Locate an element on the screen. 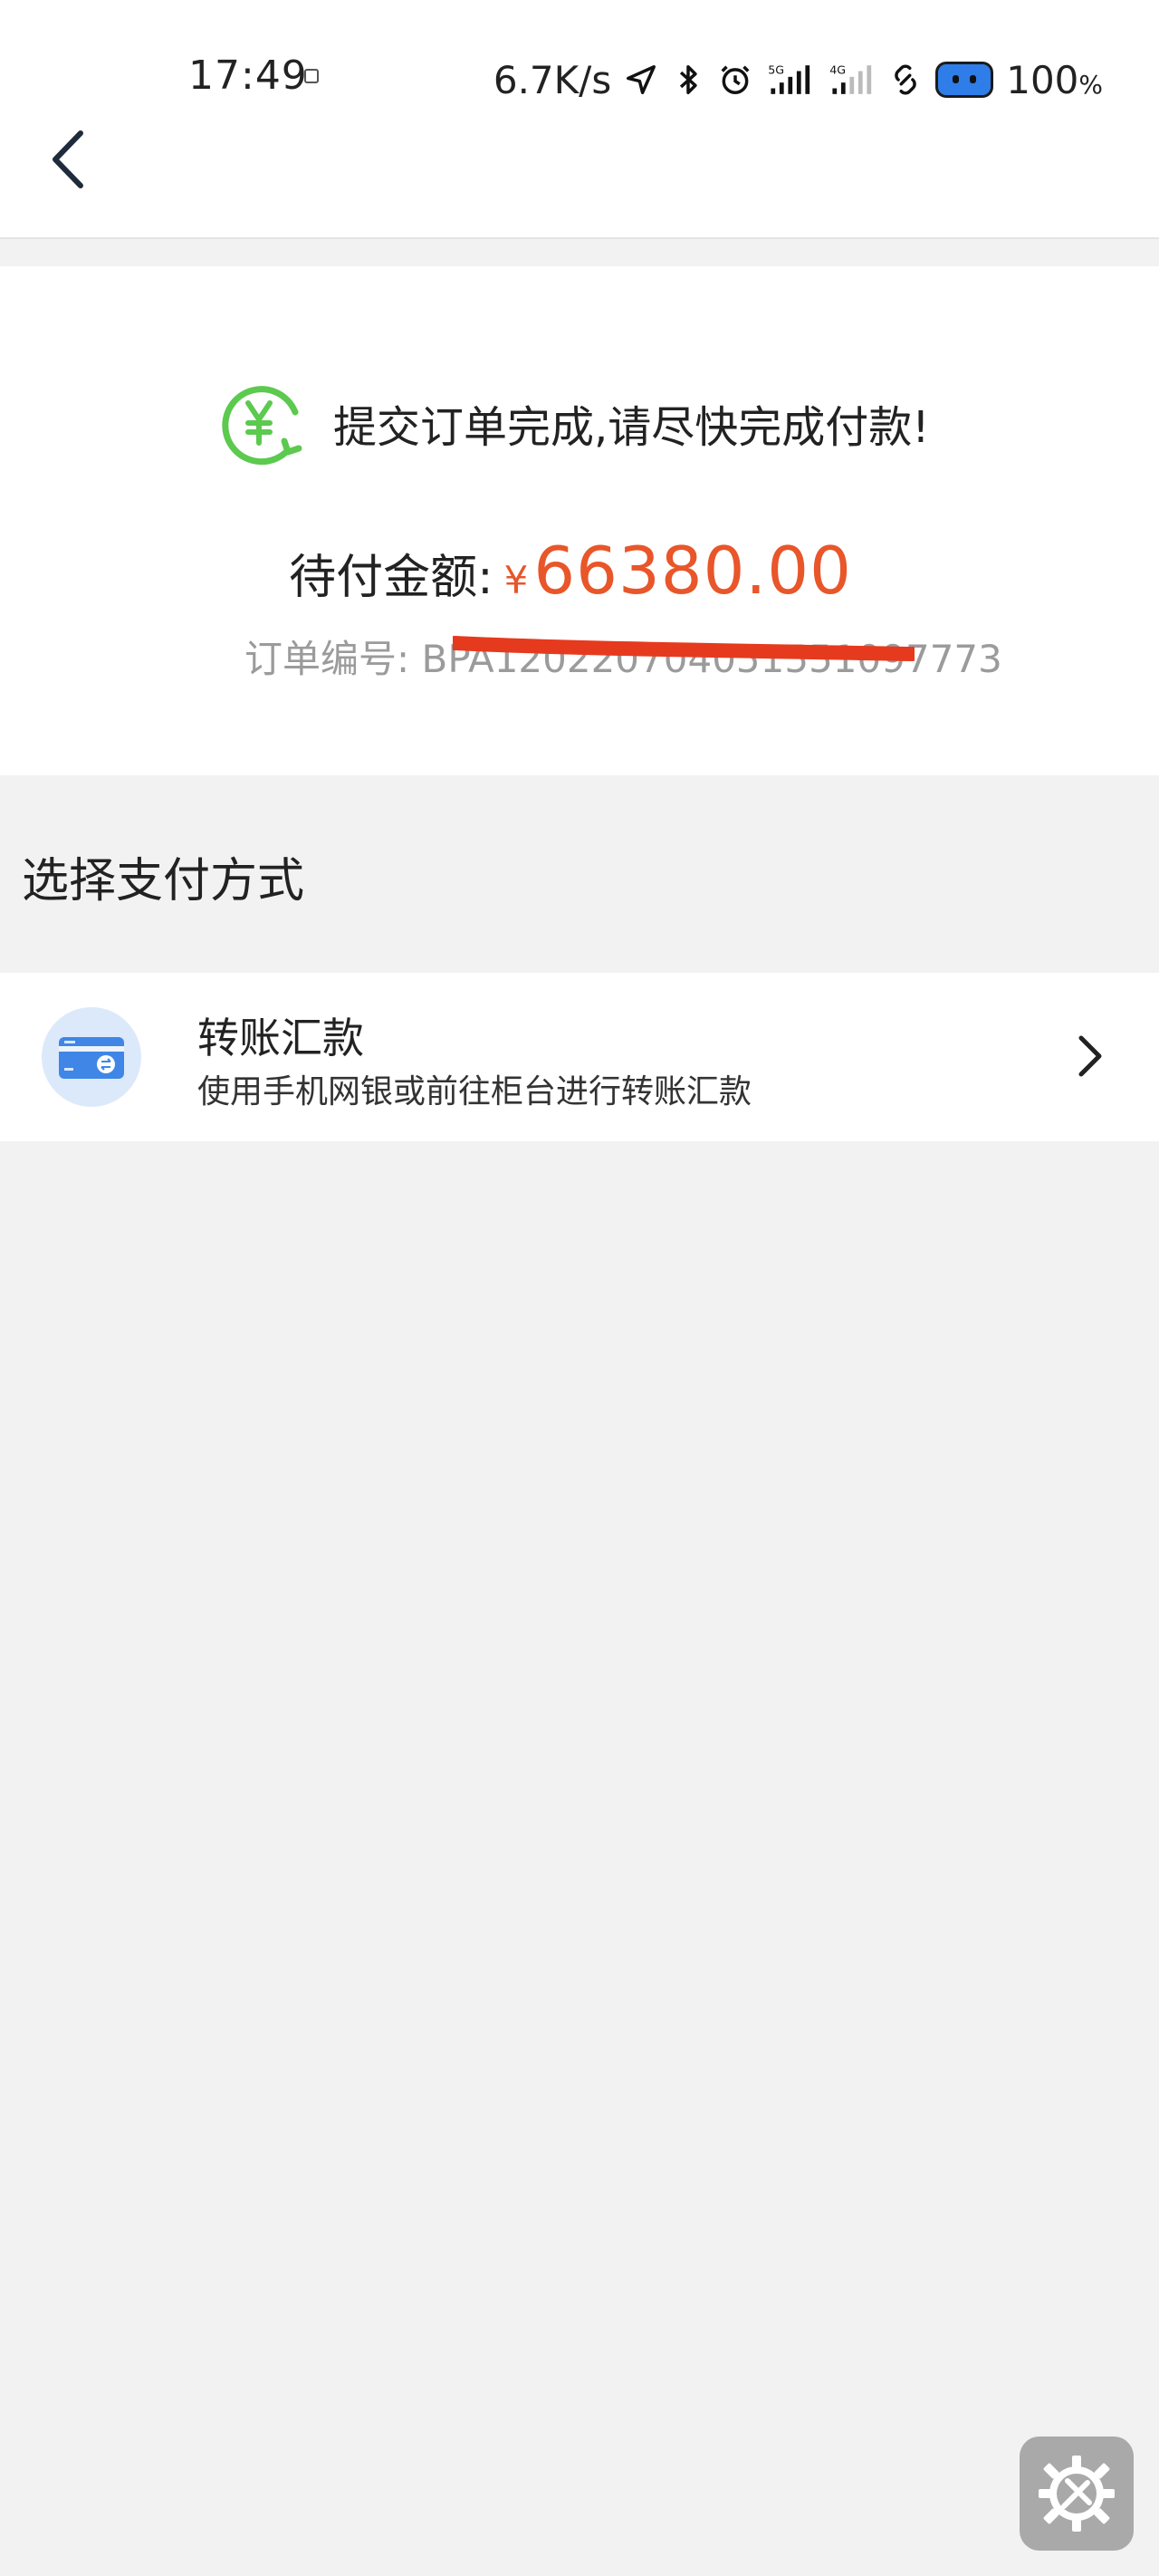  order-number-label: 订单编号: is located at coordinates (327, 659).